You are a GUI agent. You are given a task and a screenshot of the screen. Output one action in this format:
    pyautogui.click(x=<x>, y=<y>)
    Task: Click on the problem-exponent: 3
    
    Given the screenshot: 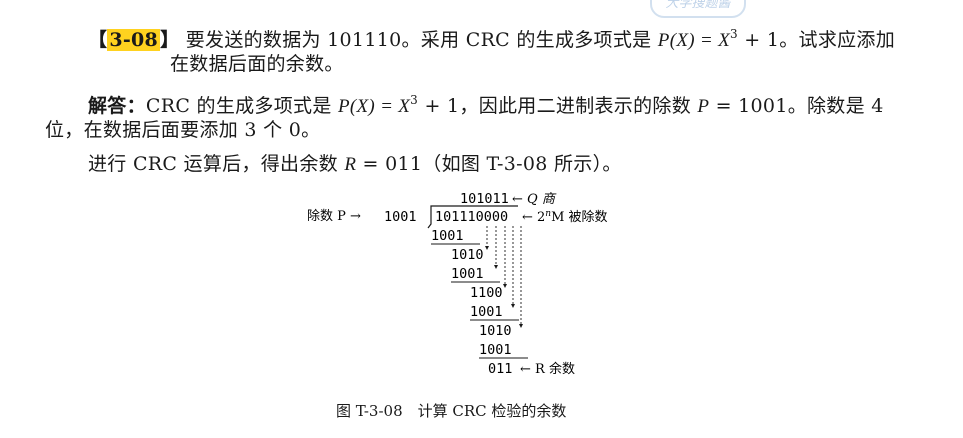 What is the action you would take?
    pyautogui.click(x=734, y=34)
    